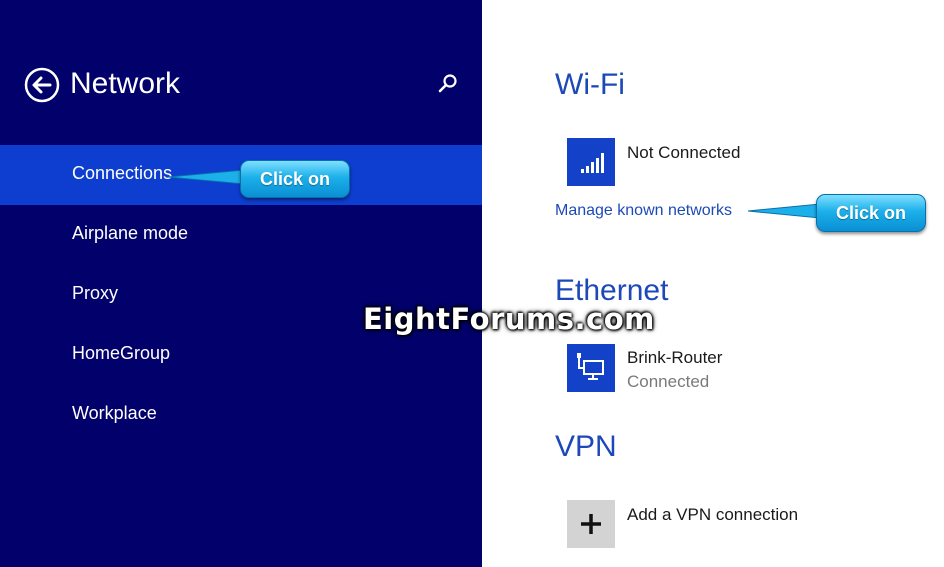 Image resolution: width=944 pixels, height=567 pixels. I want to click on wifi-tile, so click(591, 162).